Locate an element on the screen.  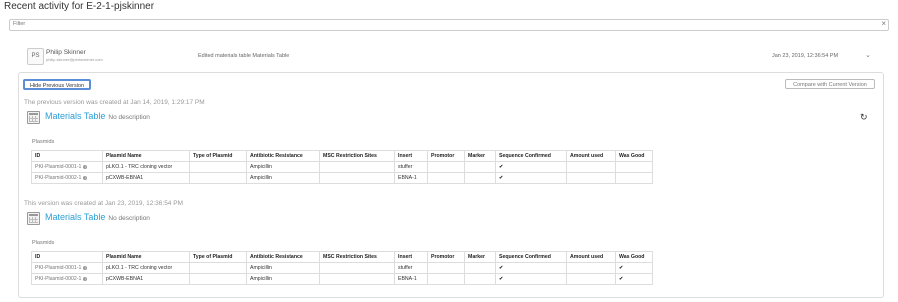
clear-filter-icon: × is located at coordinates (883, 23).